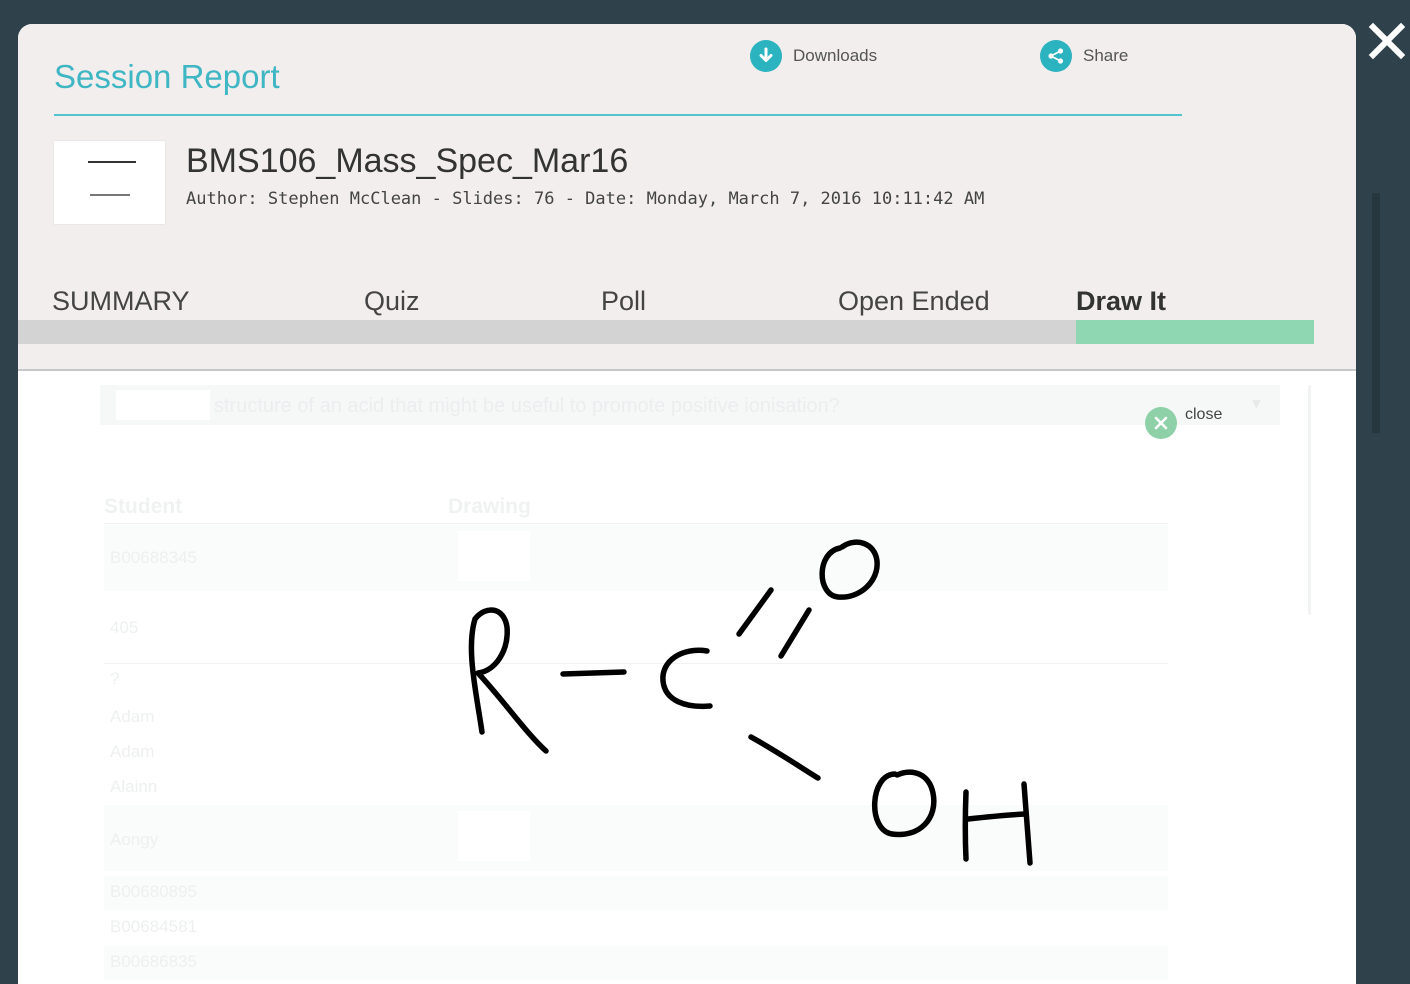 The height and width of the screenshot is (984, 1410). Describe the element at coordinates (167, 76) in the screenshot. I see `page-title: Session Report` at that location.